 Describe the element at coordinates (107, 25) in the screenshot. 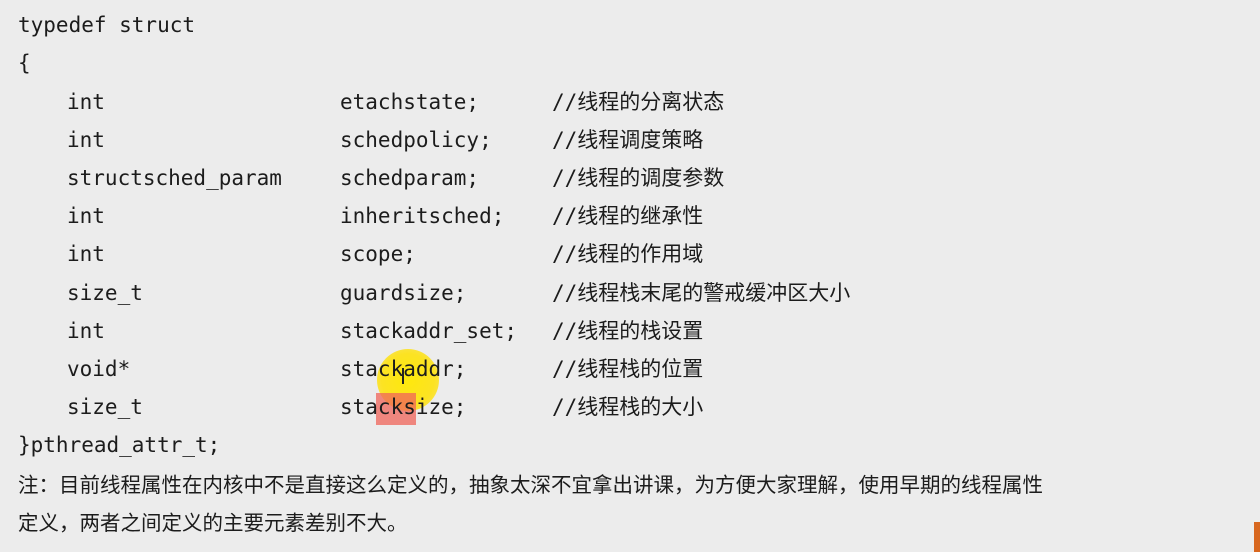

I see `typedef-line: typedef struct` at that location.